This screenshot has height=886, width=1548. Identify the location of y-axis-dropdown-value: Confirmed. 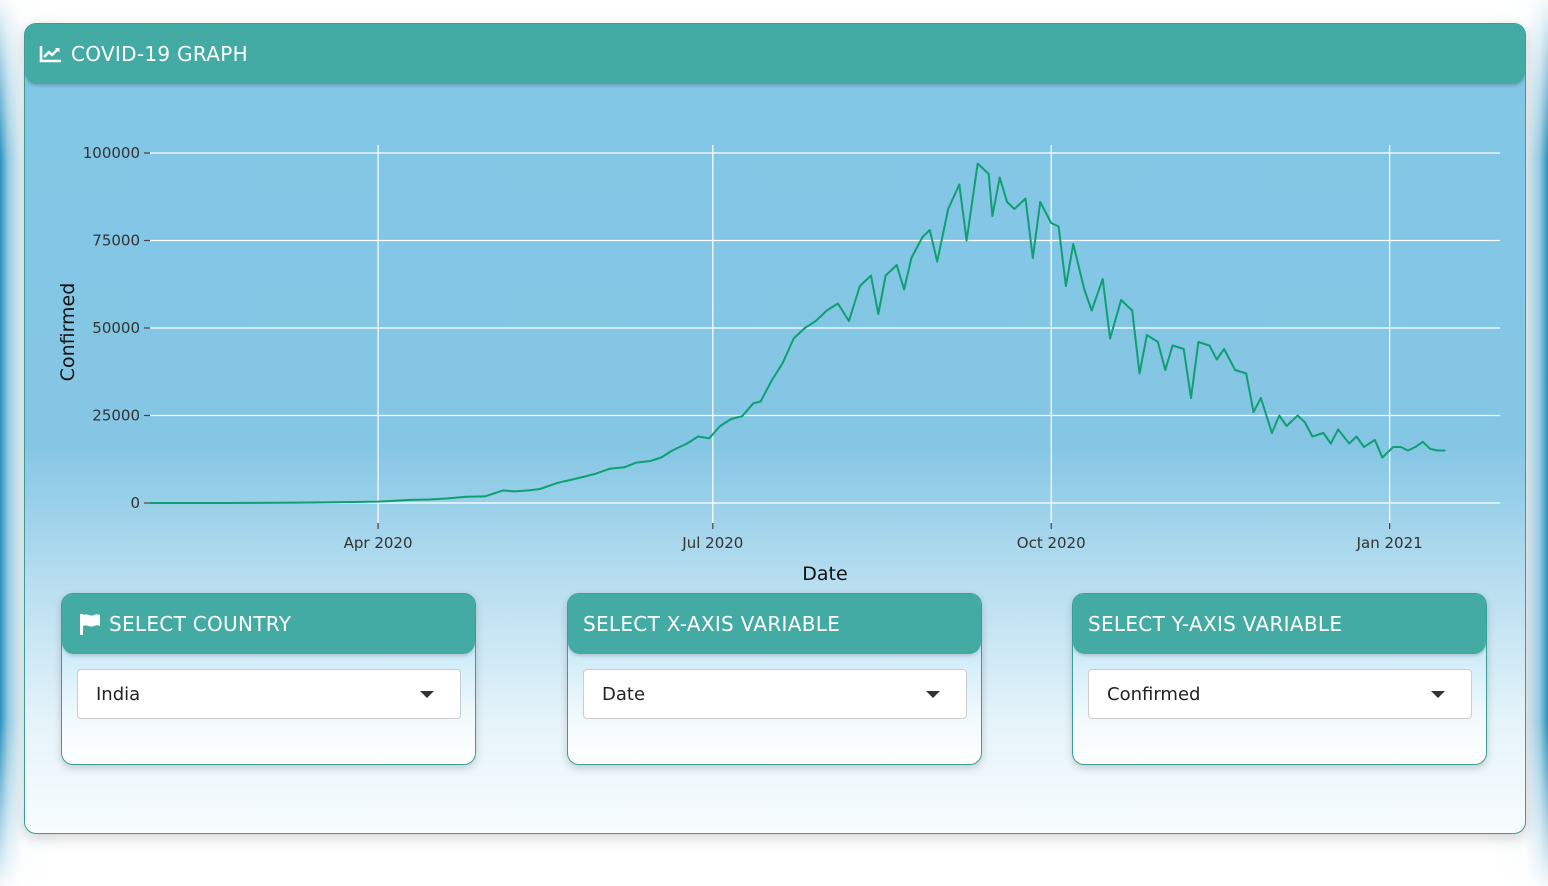
(1154, 694).